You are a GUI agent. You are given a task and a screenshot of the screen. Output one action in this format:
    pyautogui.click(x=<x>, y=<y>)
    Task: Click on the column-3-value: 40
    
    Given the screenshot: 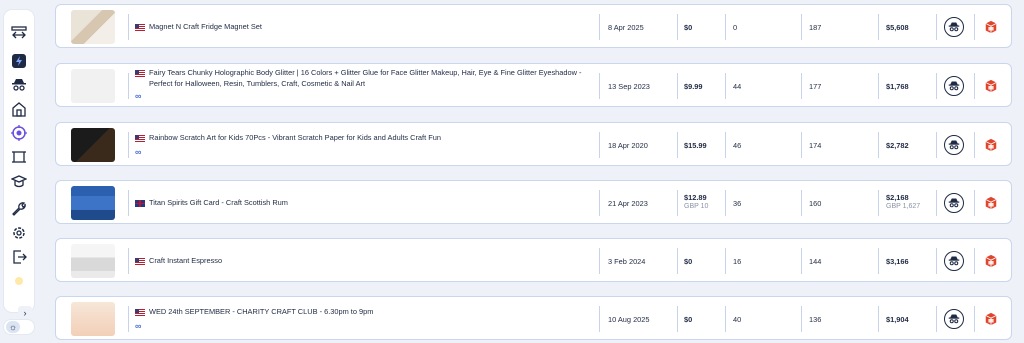 What is the action you would take?
    pyautogui.click(x=737, y=319)
    